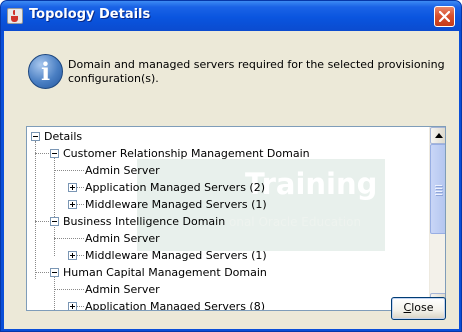 The height and width of the screenshot is (332, 462). I want to click on java-cup-icon, so click(15, 16).